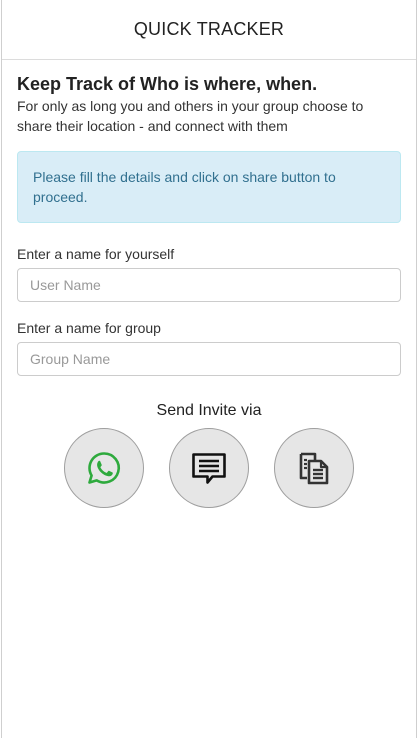 This screenshot has width=418, height=738. I want to click on whatsapp-icon, so click(104, 468).